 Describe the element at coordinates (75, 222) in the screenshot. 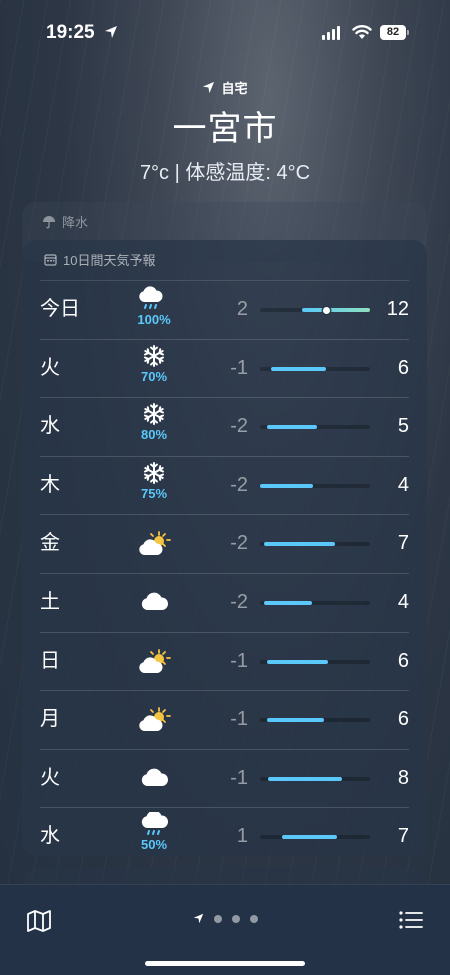

I see `precipitation-label: 降水` at that location.